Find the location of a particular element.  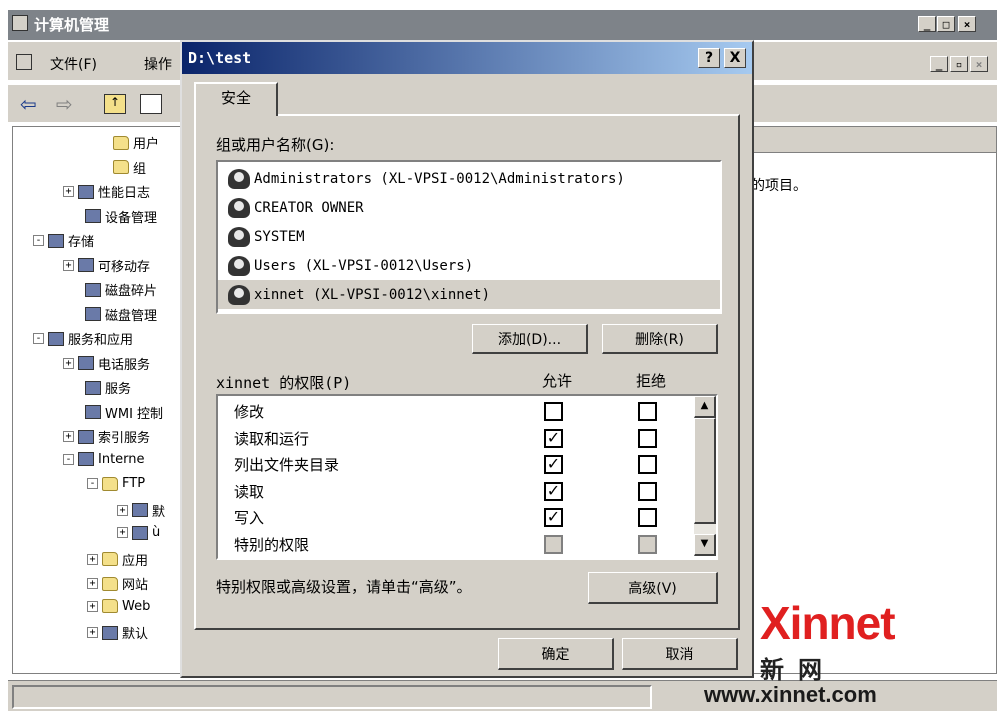

permissions-scrollbar: ▲ ▼ is located at coordinates (705, 476).